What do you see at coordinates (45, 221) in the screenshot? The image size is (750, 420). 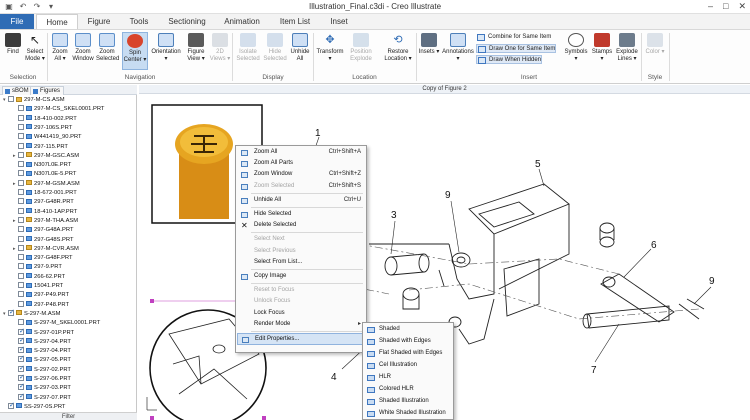 I see `tree-item: ▸ 297-M-THA.ASM` at bounding box center [45, 221].